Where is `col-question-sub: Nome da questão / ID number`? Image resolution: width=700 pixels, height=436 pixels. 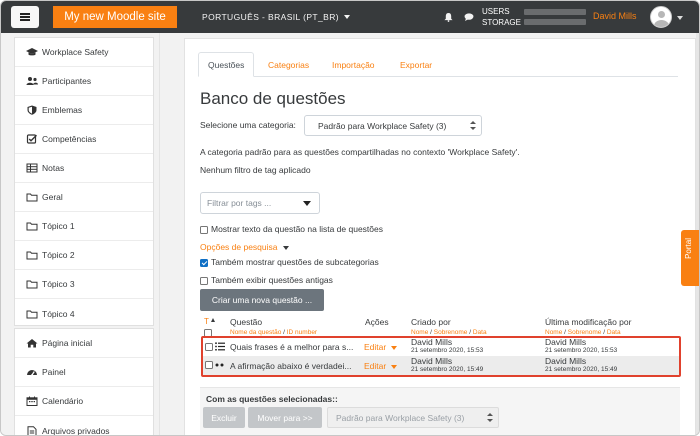 col-question-sub: Nome da questão / ID number is located at coordinates (274, 332).